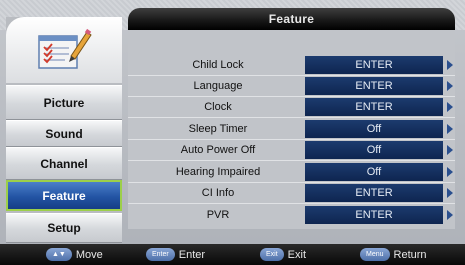 This screenshot has width=465, height=265. I want to click on setting-label: PVR, so click(218, 215).